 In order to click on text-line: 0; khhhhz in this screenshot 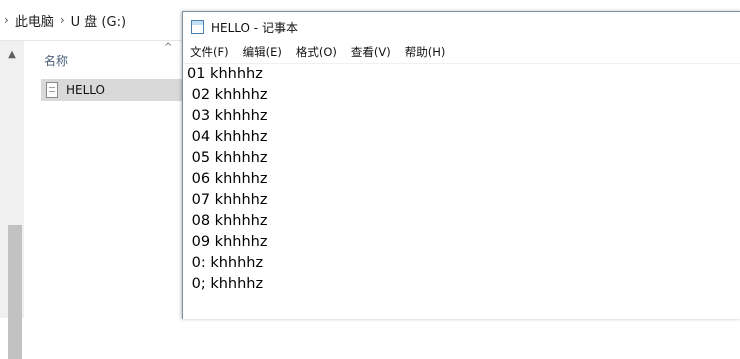, I will do `click(225, 284)`.